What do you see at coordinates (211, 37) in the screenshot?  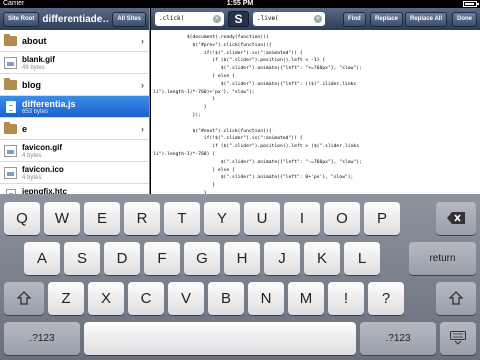 I see `code-line: $(document).ready(function(){` at bounding box center [211, 37].